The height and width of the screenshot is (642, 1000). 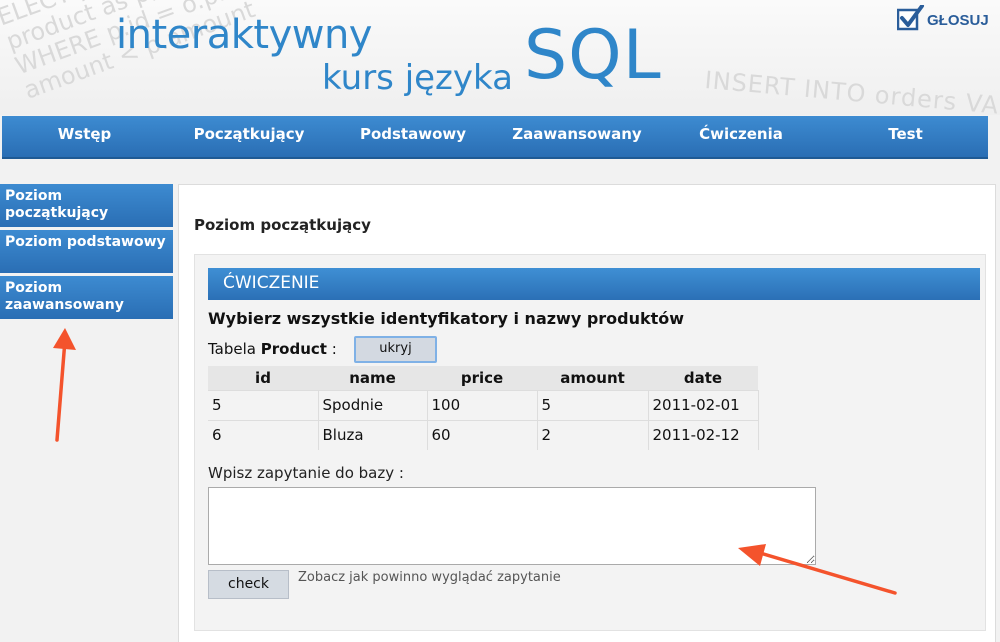 I want to click on query-input, so click(x=512, y=526).